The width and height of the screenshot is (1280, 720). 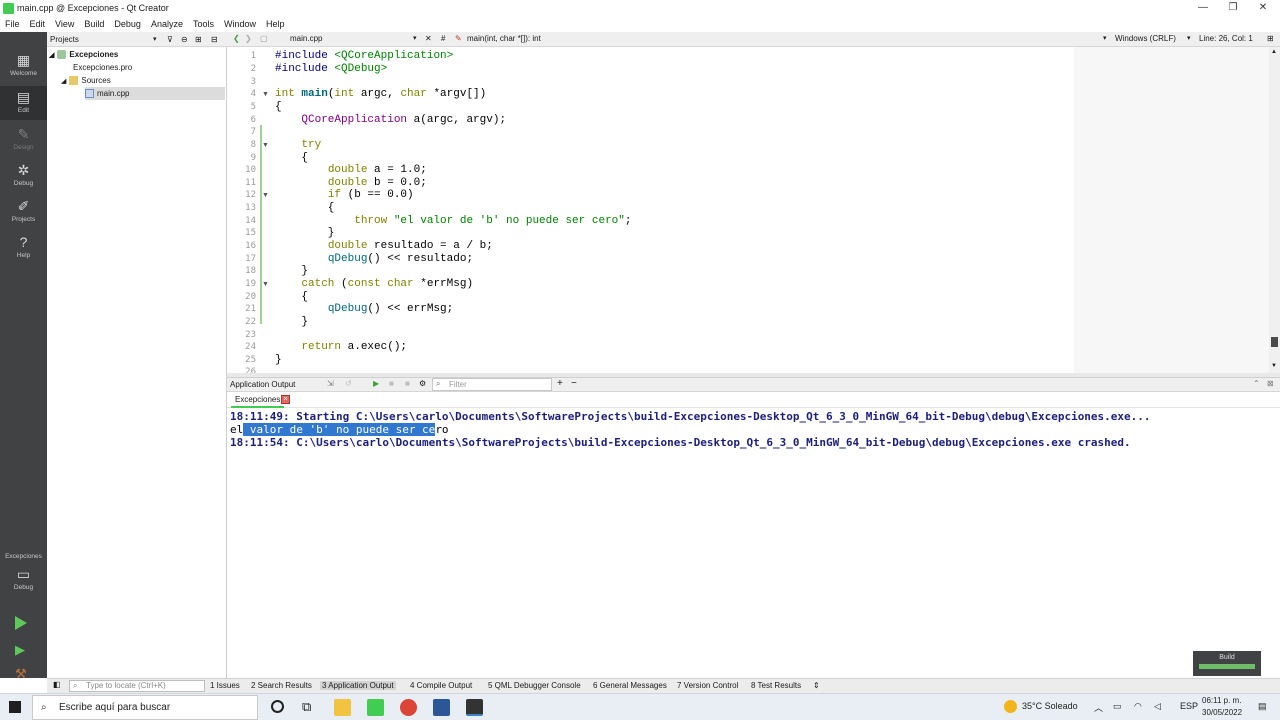 What do you see at coordinates (155, 39) in the screenshot?
I see `dropdown-arrow-icon: ▾` at bounding box center [155, 39].